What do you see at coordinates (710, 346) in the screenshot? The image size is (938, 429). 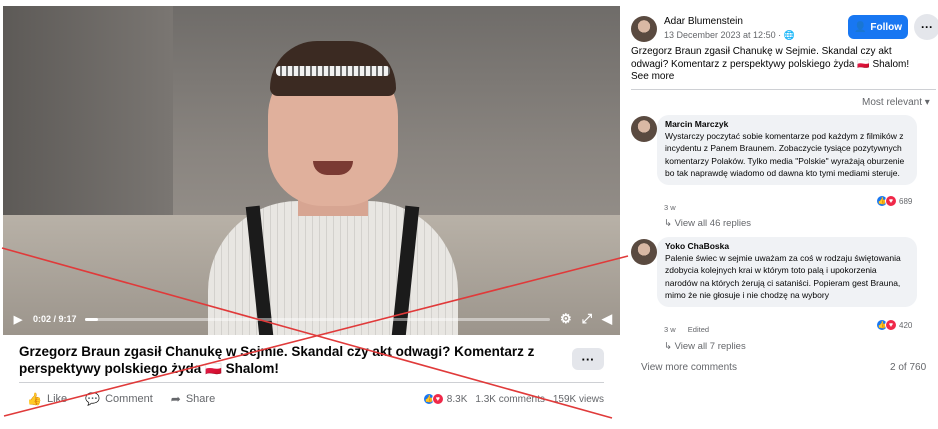 I see `view-replies-label: View all 7 replies` at bounding box center [710, 346].